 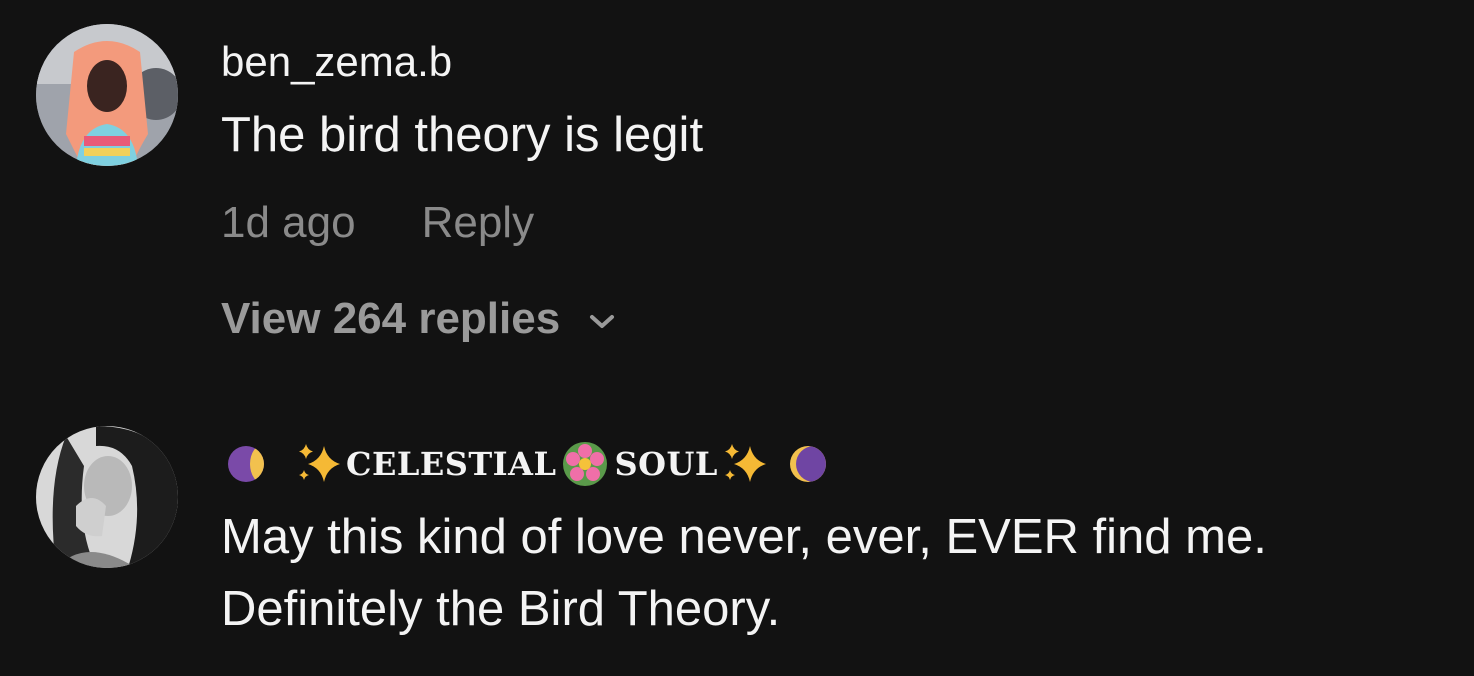 I want to click on reply-button: Reply, so click(x=478, y=222).